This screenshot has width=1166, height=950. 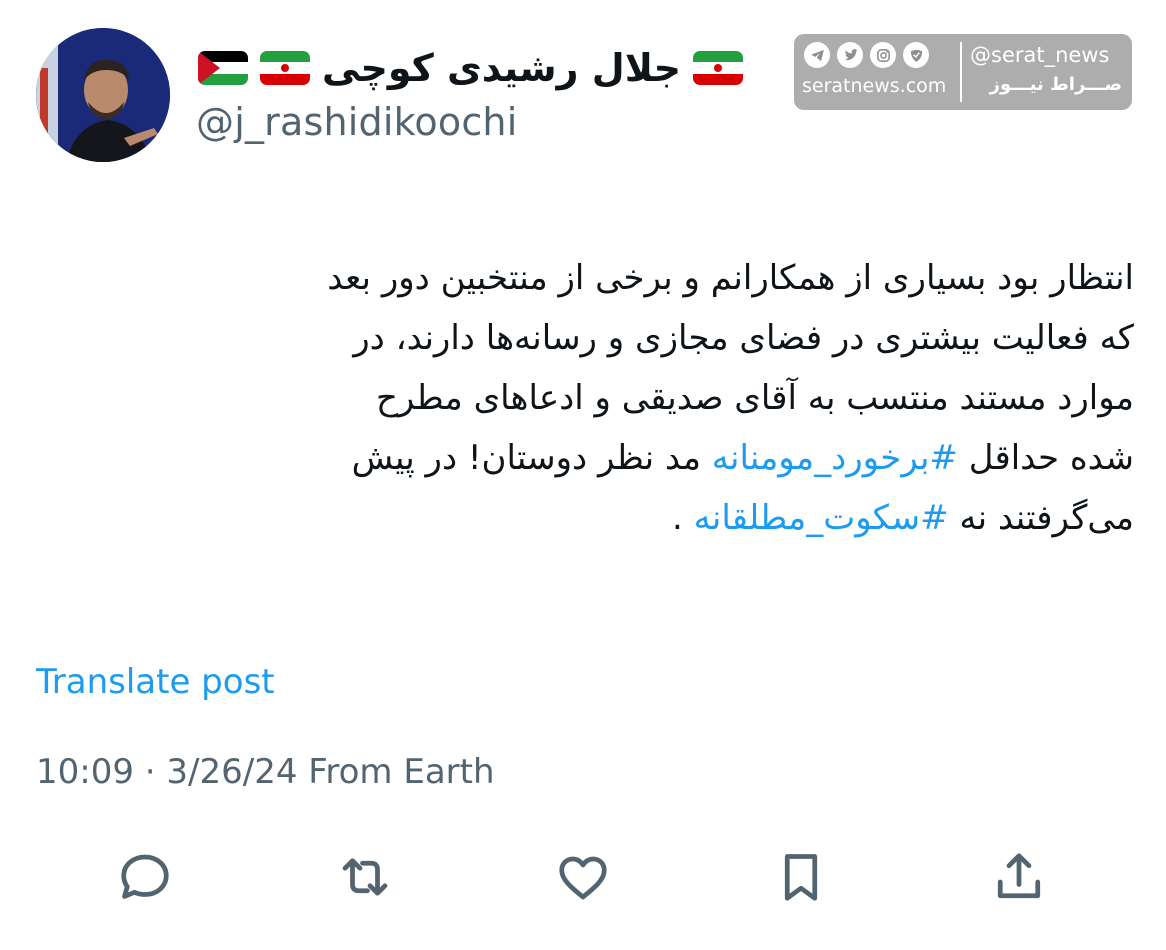 I want to click on like-button, so click(x=583, y=877).